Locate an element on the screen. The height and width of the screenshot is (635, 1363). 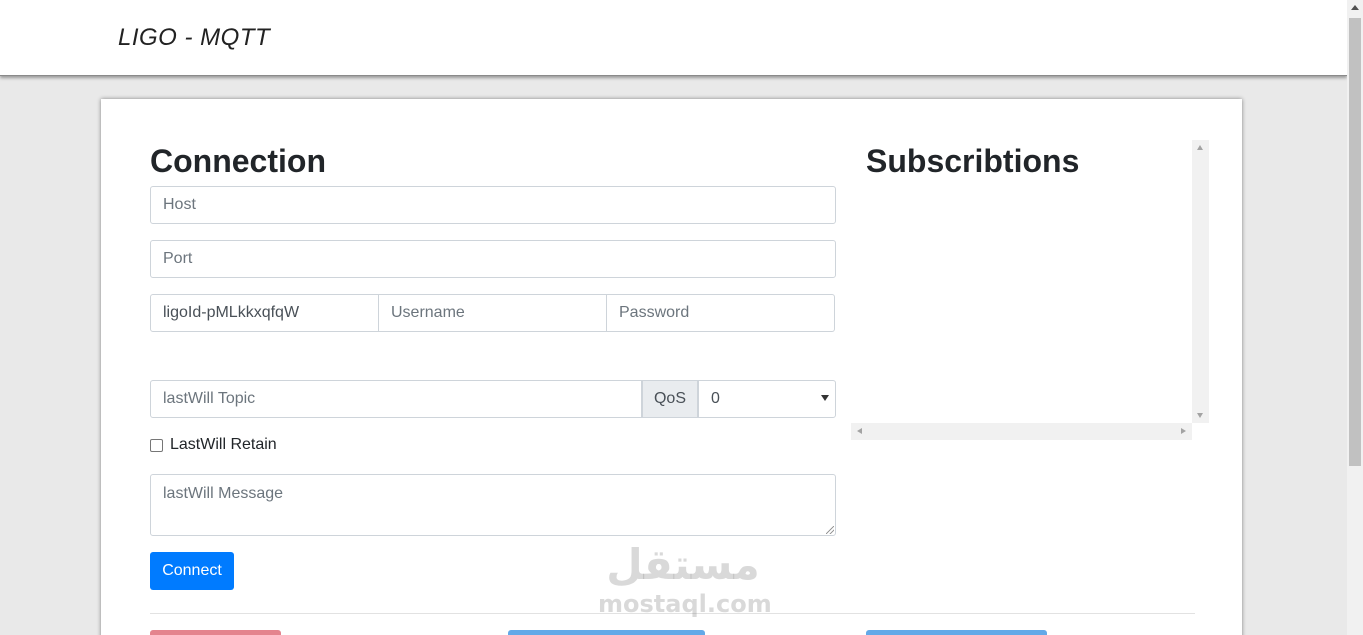
subscriptions-title: Subscribtions is located at coordinates (973, 161).